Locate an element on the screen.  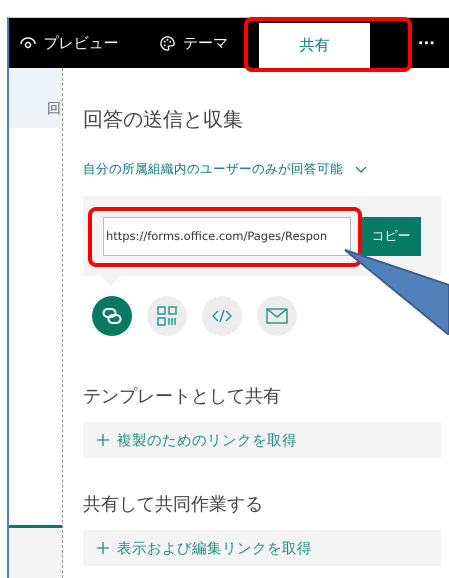
code-icon is located at coordinates (222, 316).